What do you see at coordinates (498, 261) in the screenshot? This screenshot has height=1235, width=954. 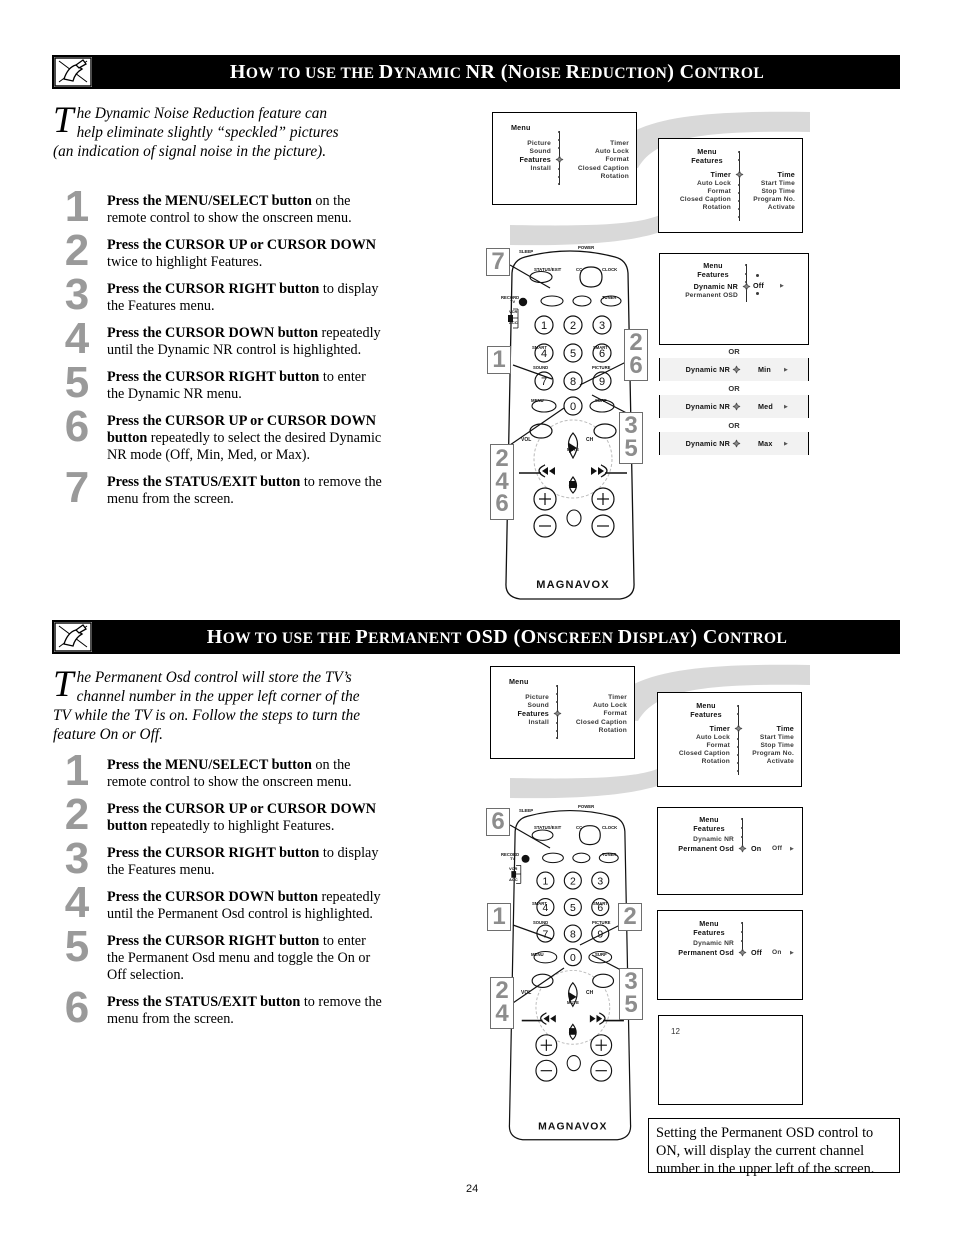 I see `callout-number: 7` at bounding box center [498, 261].